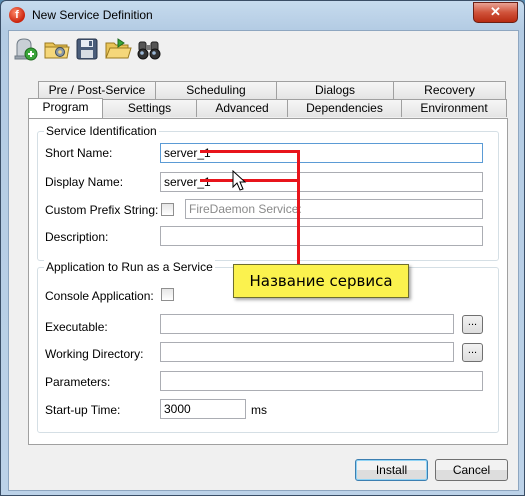  What do you see at coordinates (77, 237) in the screenshot?
I see `description-label: Description:` at bounding box center [77, 237].